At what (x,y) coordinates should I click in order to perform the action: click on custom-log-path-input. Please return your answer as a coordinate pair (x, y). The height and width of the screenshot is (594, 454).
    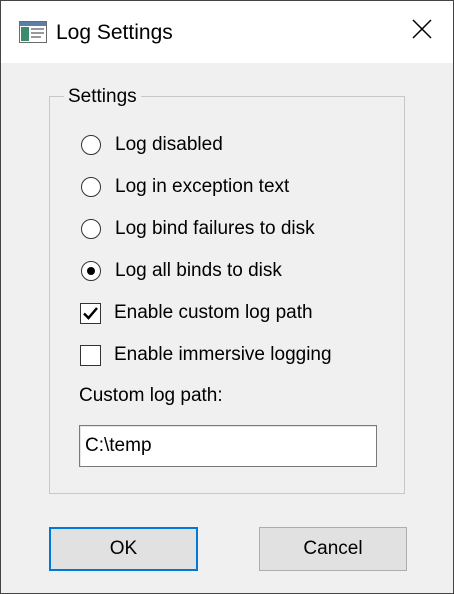
    Looking at the image, I should click on (228, 446).